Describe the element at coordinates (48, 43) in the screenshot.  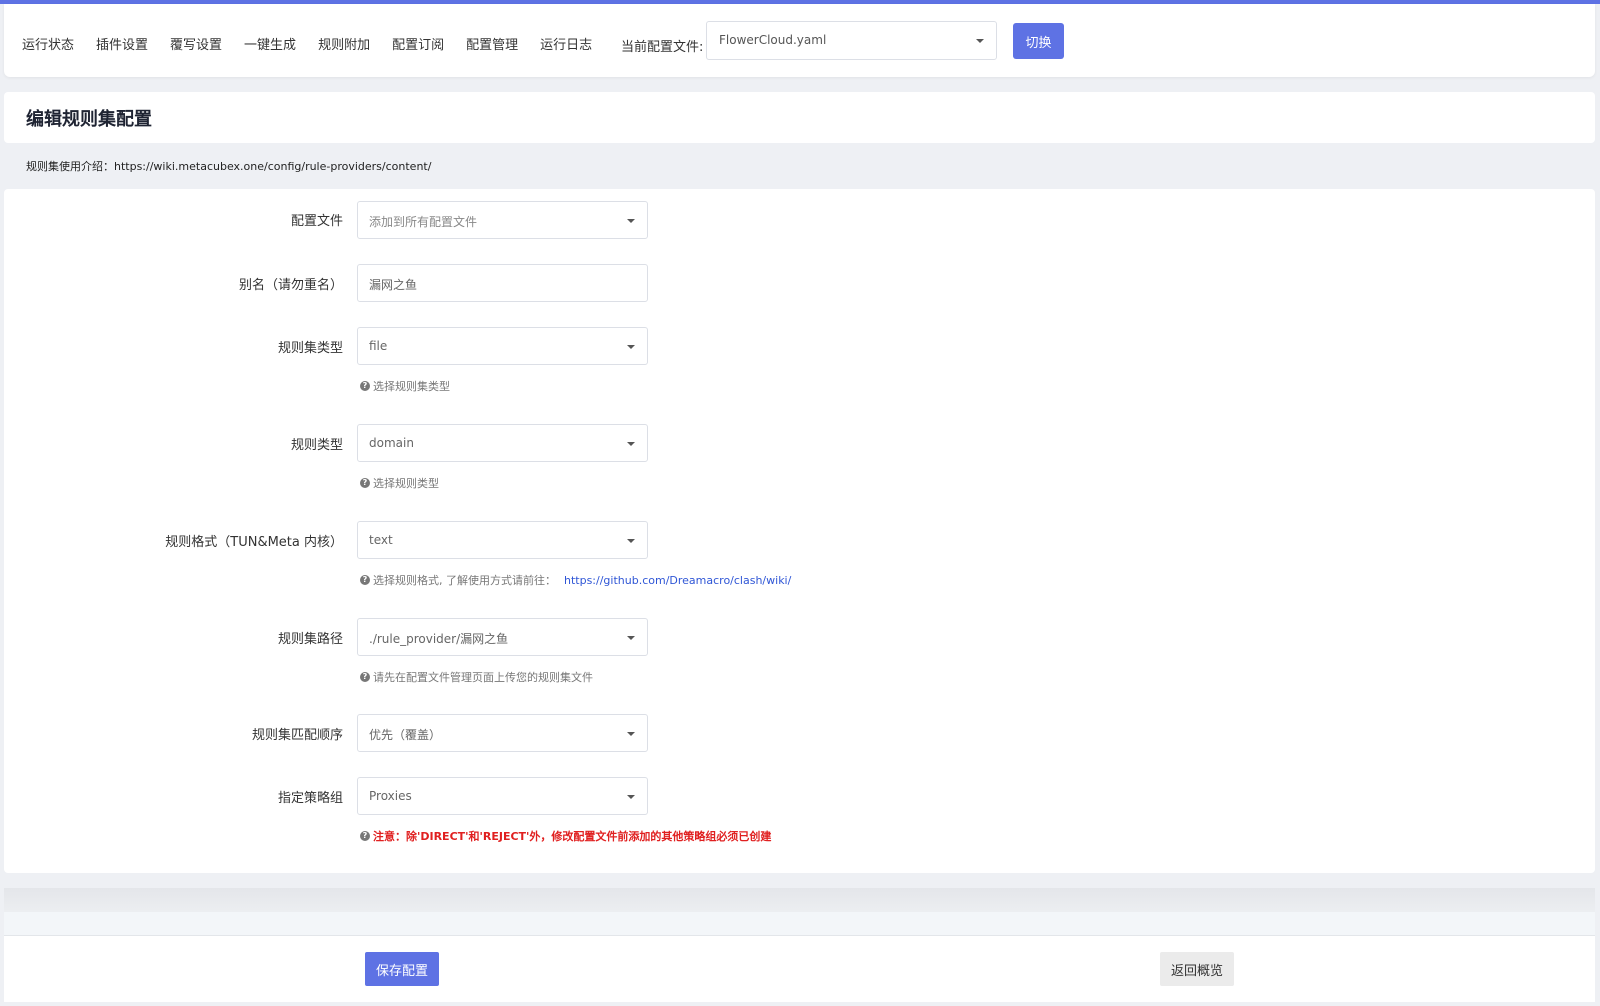
I see `nav-tab-status: 运行状态` at that location.